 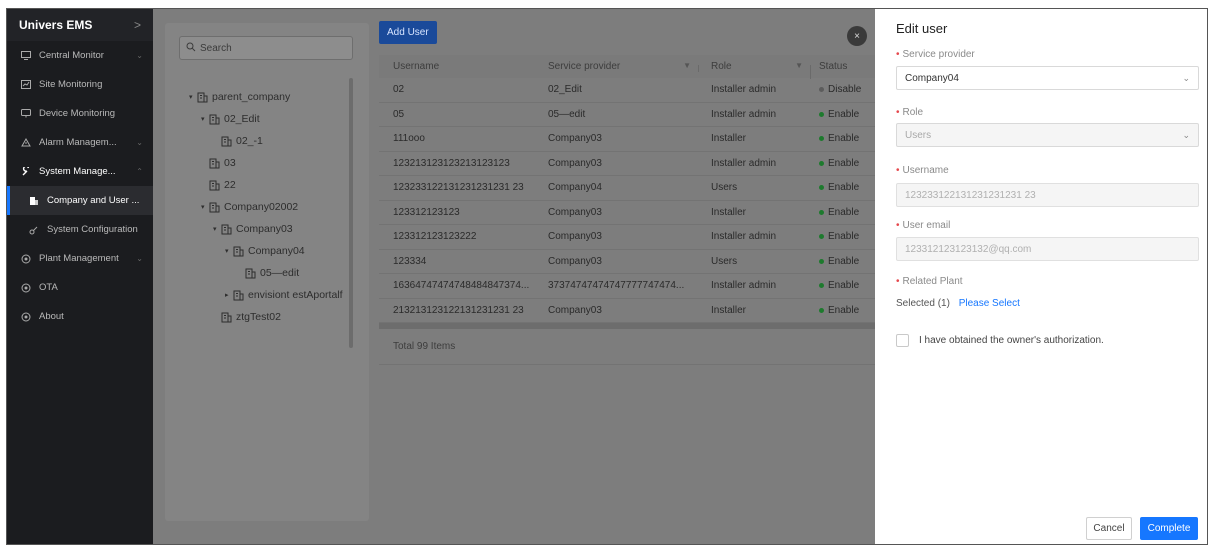 I want to click on label-text: Service provider, so click(x=938, y=54).